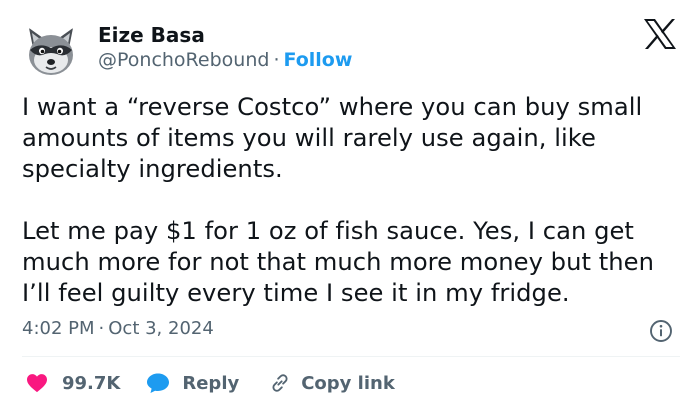 The image size is (700, 410). Describe the element at coordinates (151, 35) in the screenshot. I see `author-display-name: Eize Basa` at that location.